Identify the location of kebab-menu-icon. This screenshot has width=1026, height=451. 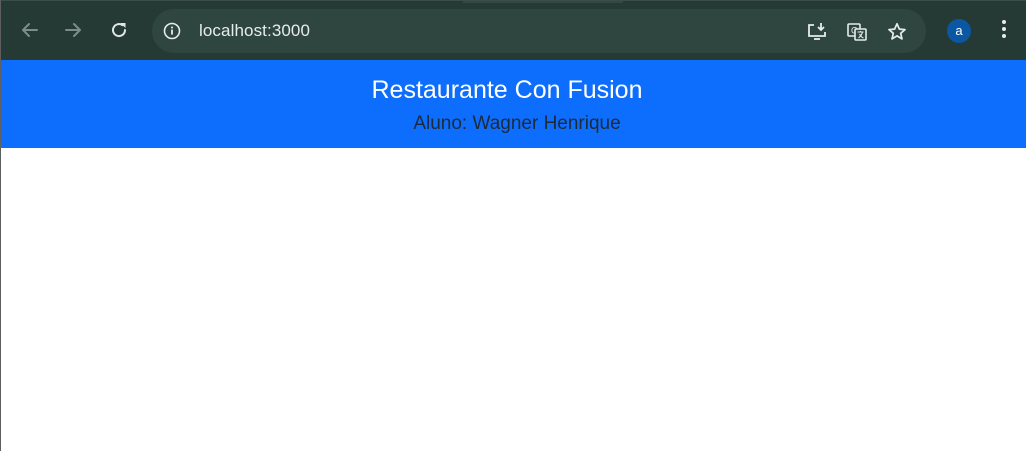
(1004, 31).